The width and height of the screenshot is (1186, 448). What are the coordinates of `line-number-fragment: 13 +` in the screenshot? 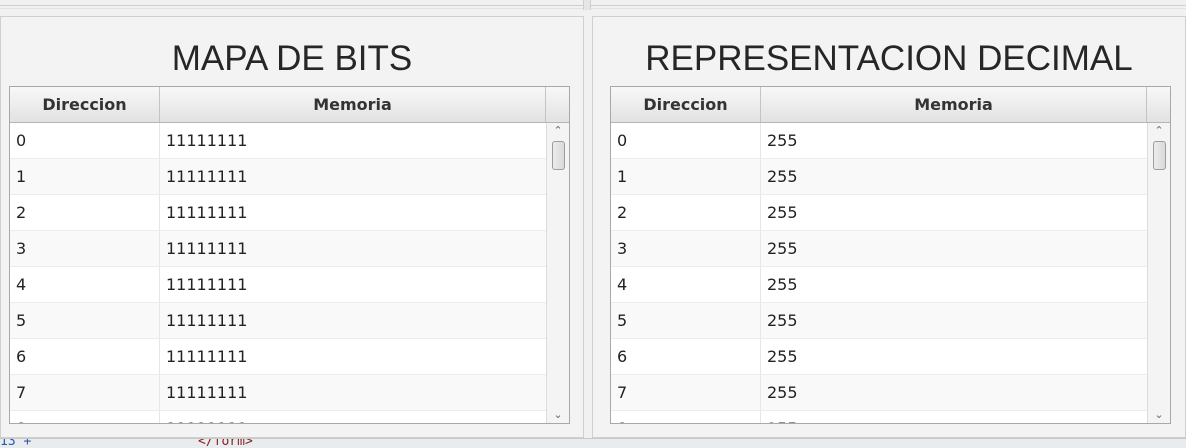 It's located at (16, 443).